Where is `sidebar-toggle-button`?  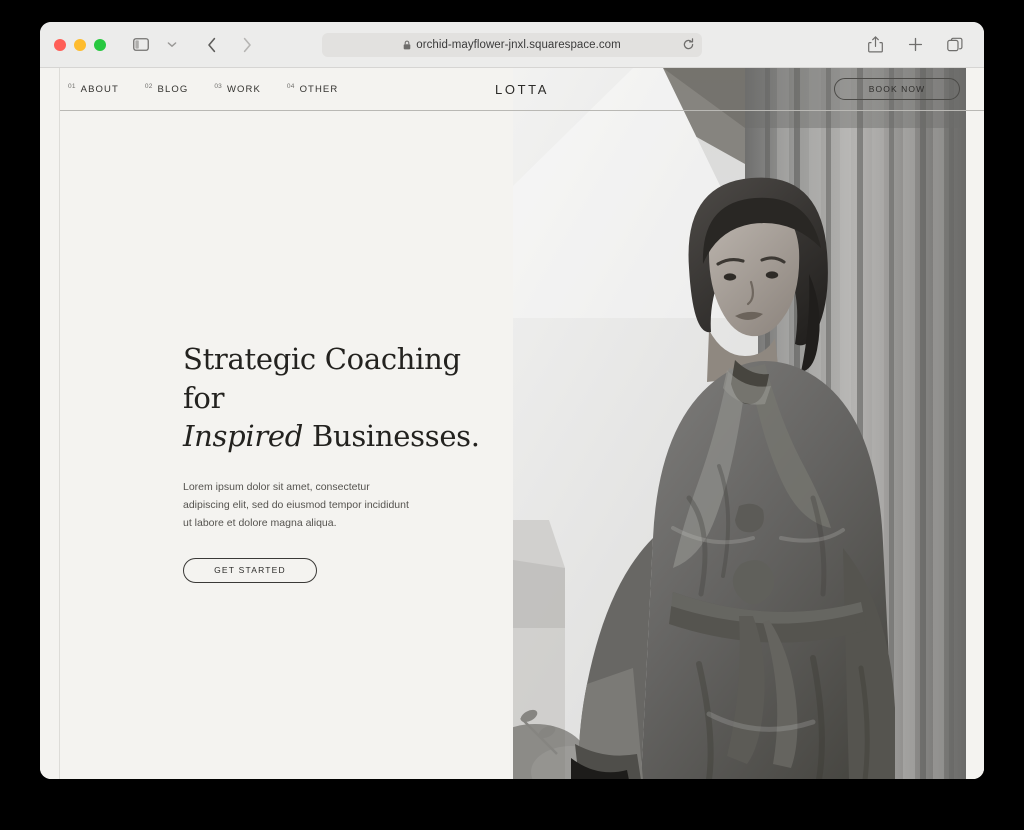 sidebar-toggle-button is located at coordinates (141, 45).